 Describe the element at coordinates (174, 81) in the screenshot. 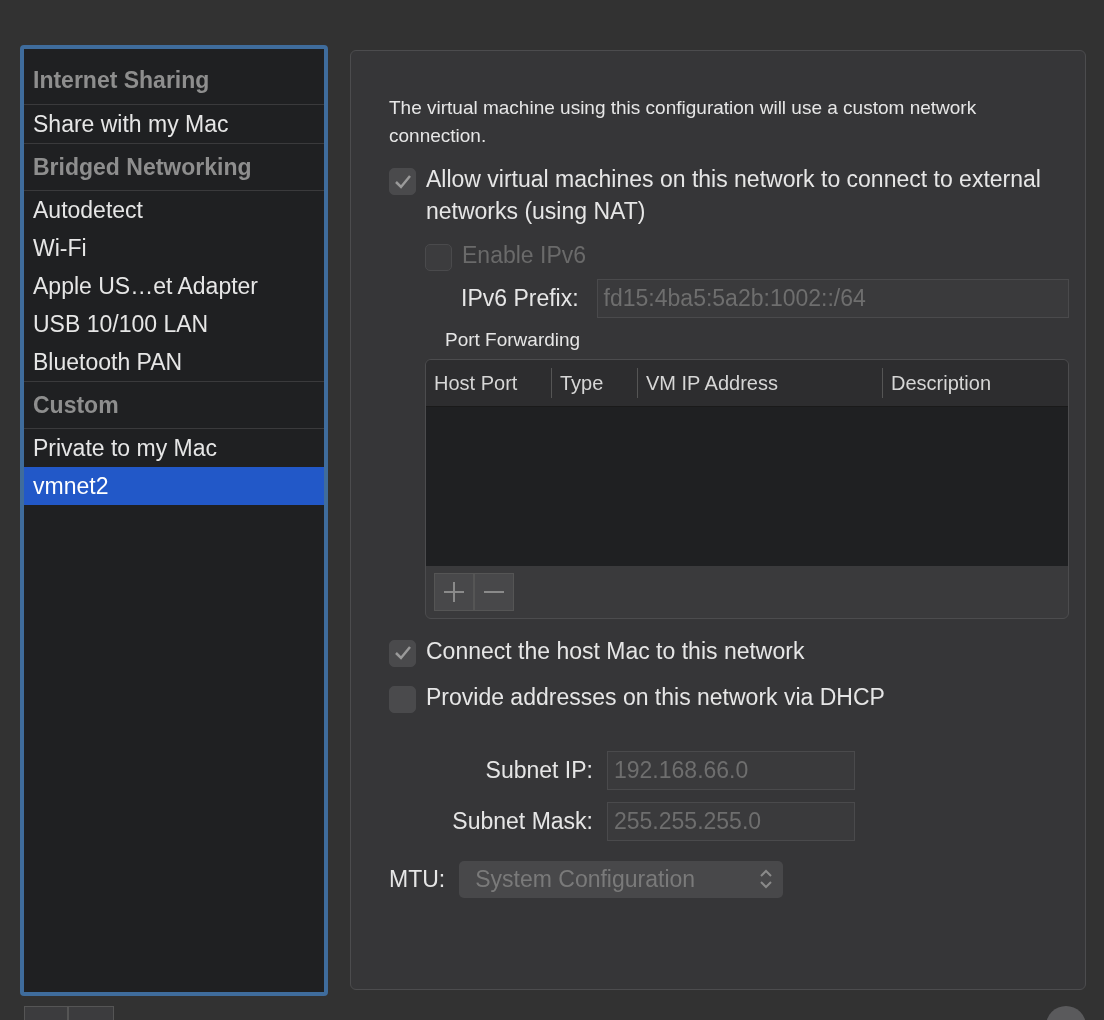

I see `section-header: Internet Sharing` at that location.